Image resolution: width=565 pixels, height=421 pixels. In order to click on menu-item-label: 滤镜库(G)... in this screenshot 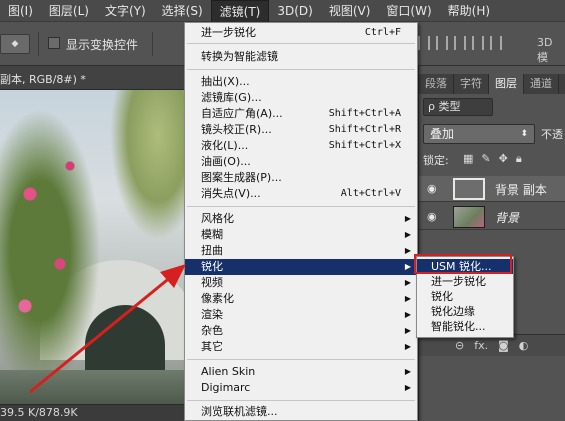, I will do `click(231, 97)`.